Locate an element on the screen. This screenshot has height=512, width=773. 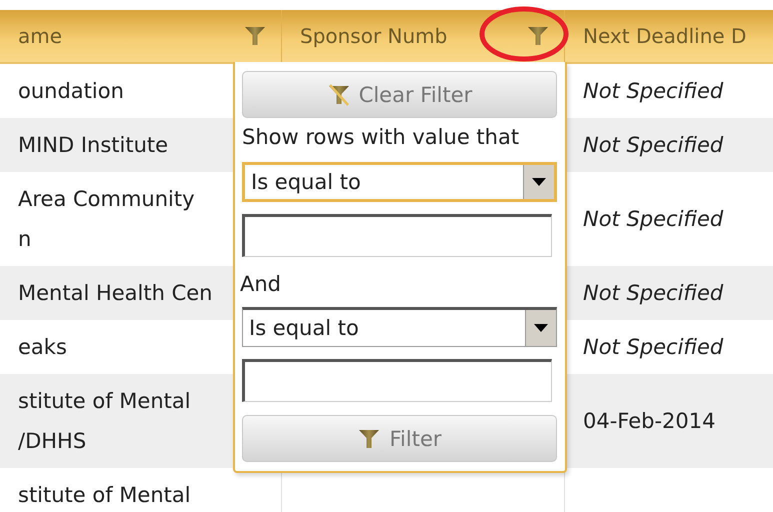
table-cell-text: 04-Feb-2014 is located at coordinates (649, 421).